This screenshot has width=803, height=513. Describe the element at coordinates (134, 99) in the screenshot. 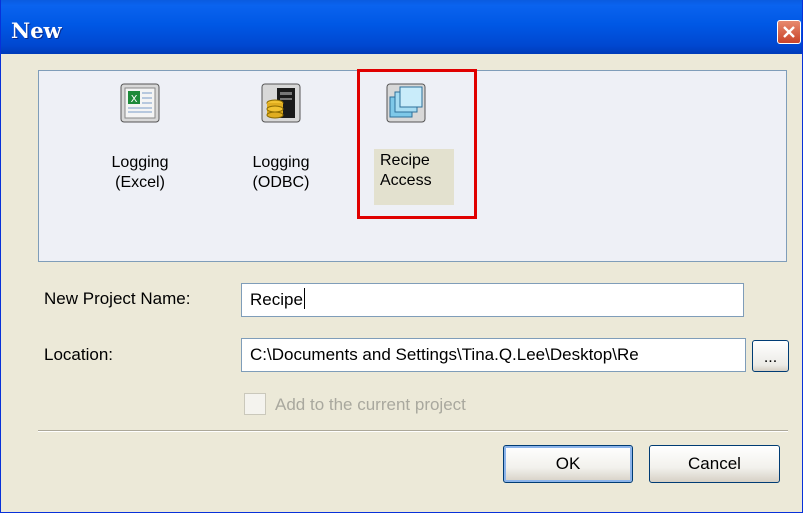

I see `svg-text: X` at that location.